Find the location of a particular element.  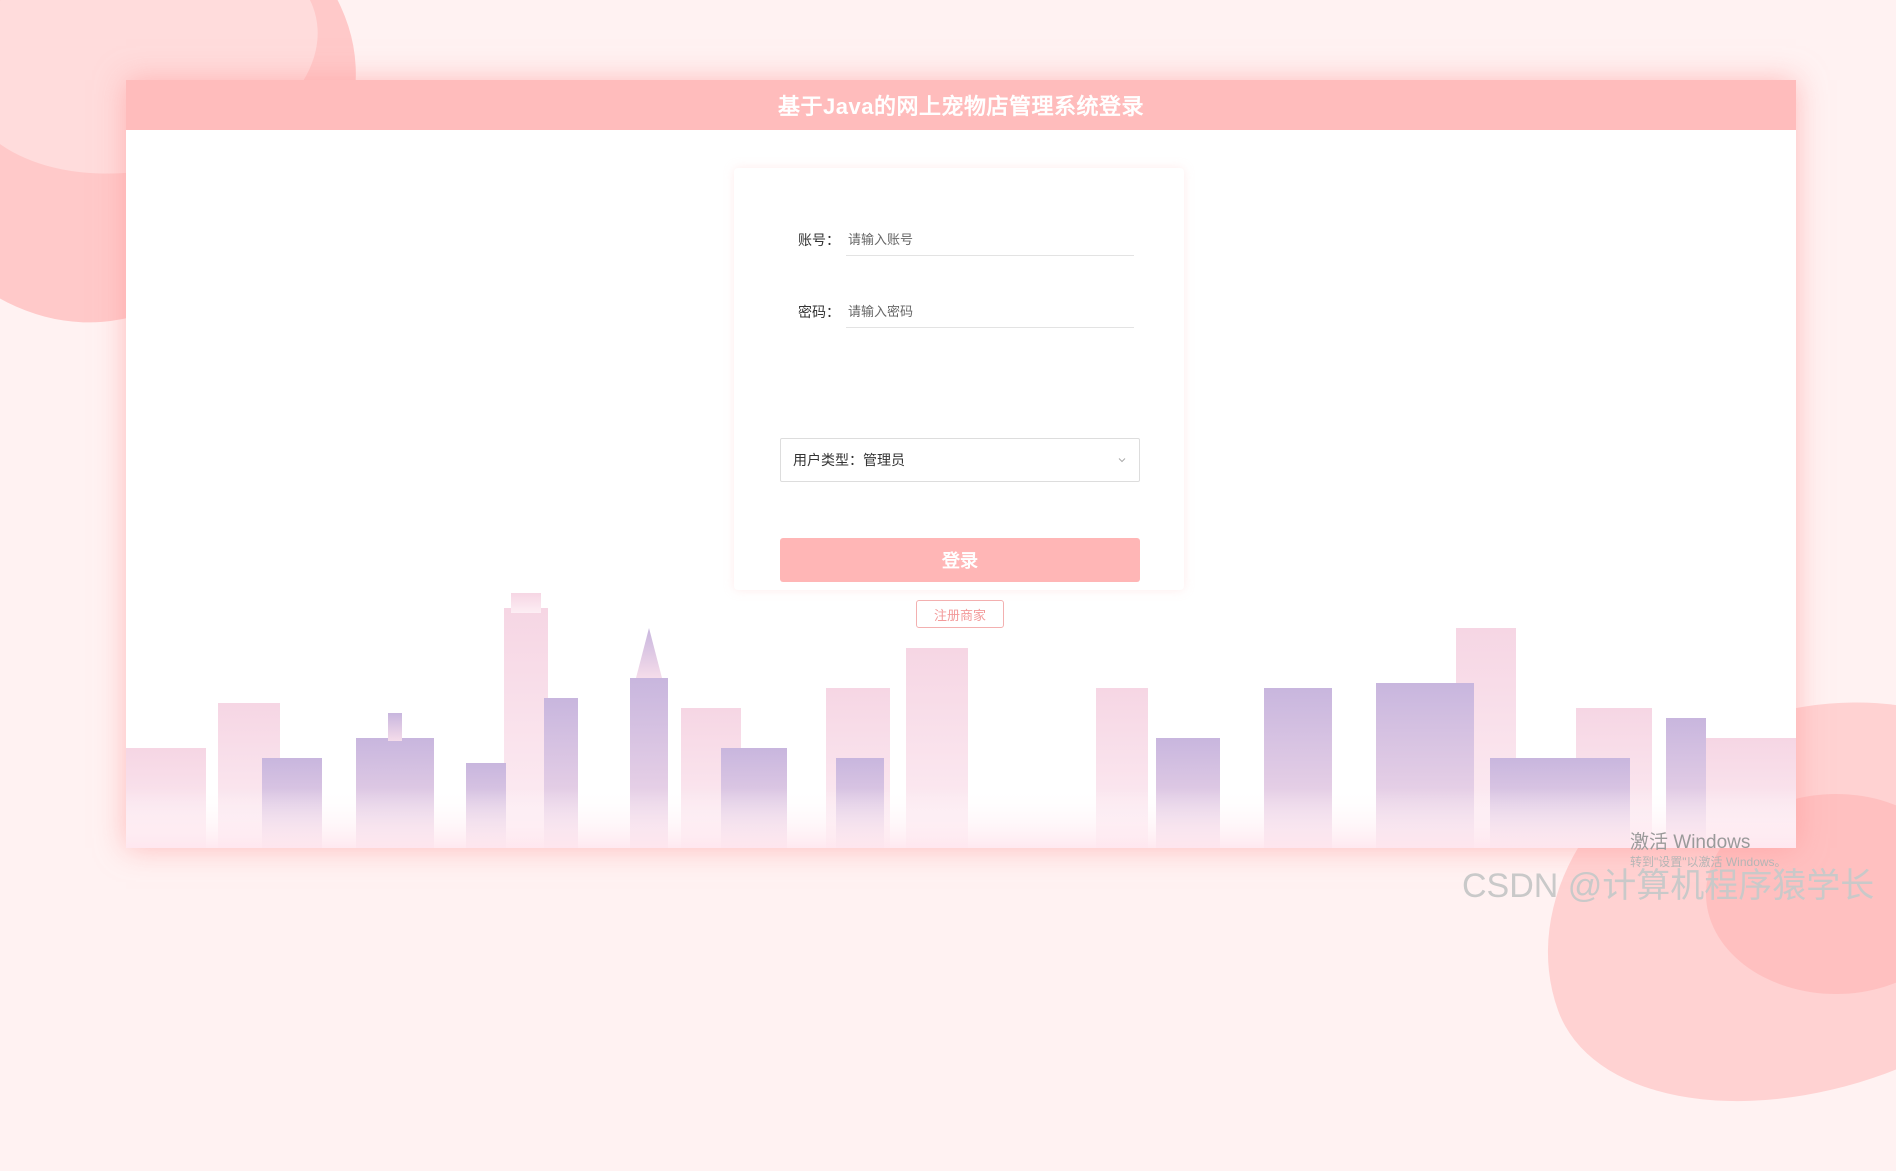

chevron-down-icon is located at coordinates (1122, 460).